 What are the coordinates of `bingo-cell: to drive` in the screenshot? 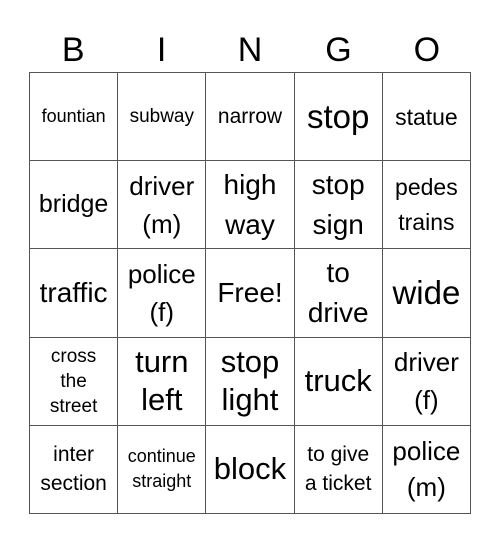 It's located at (338, 293).